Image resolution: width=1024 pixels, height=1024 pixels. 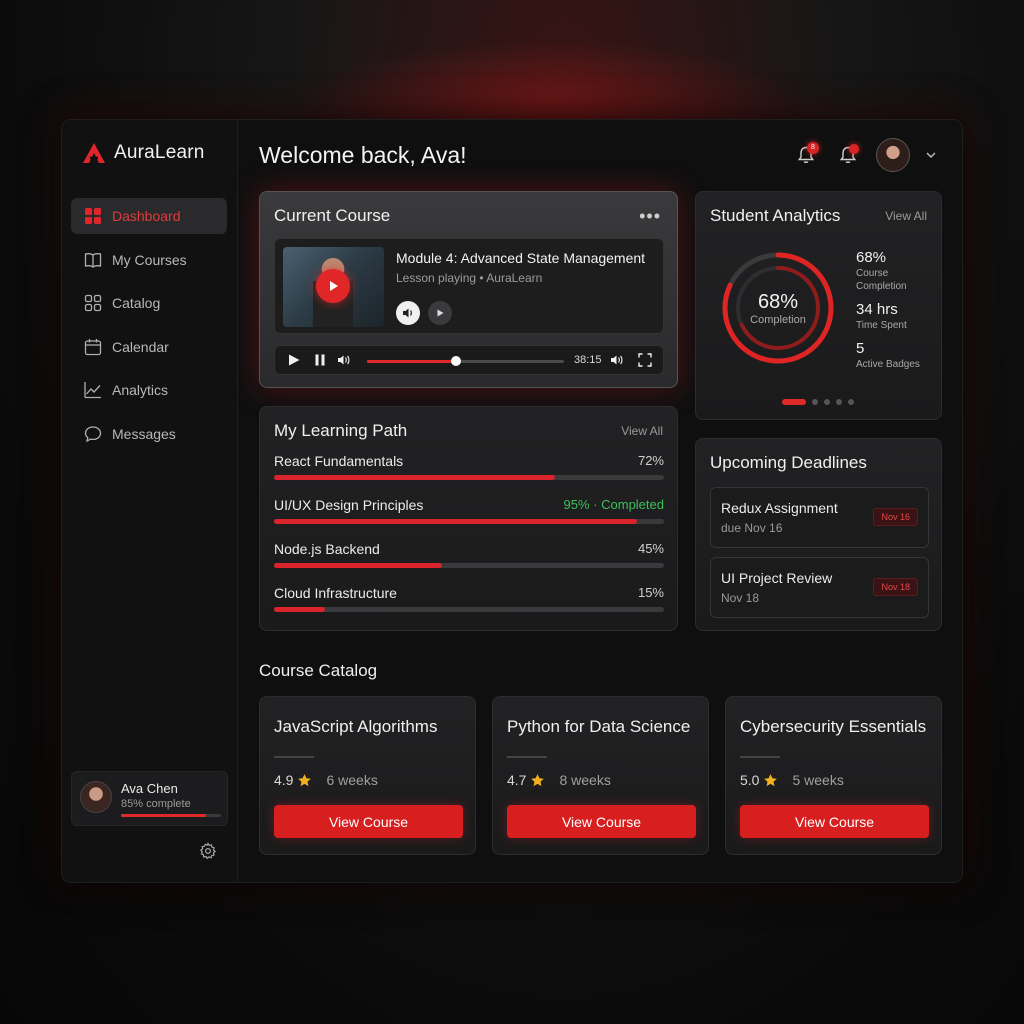 I want to click on sidebar-item-label: Catalog, so click(x=136, y=303).